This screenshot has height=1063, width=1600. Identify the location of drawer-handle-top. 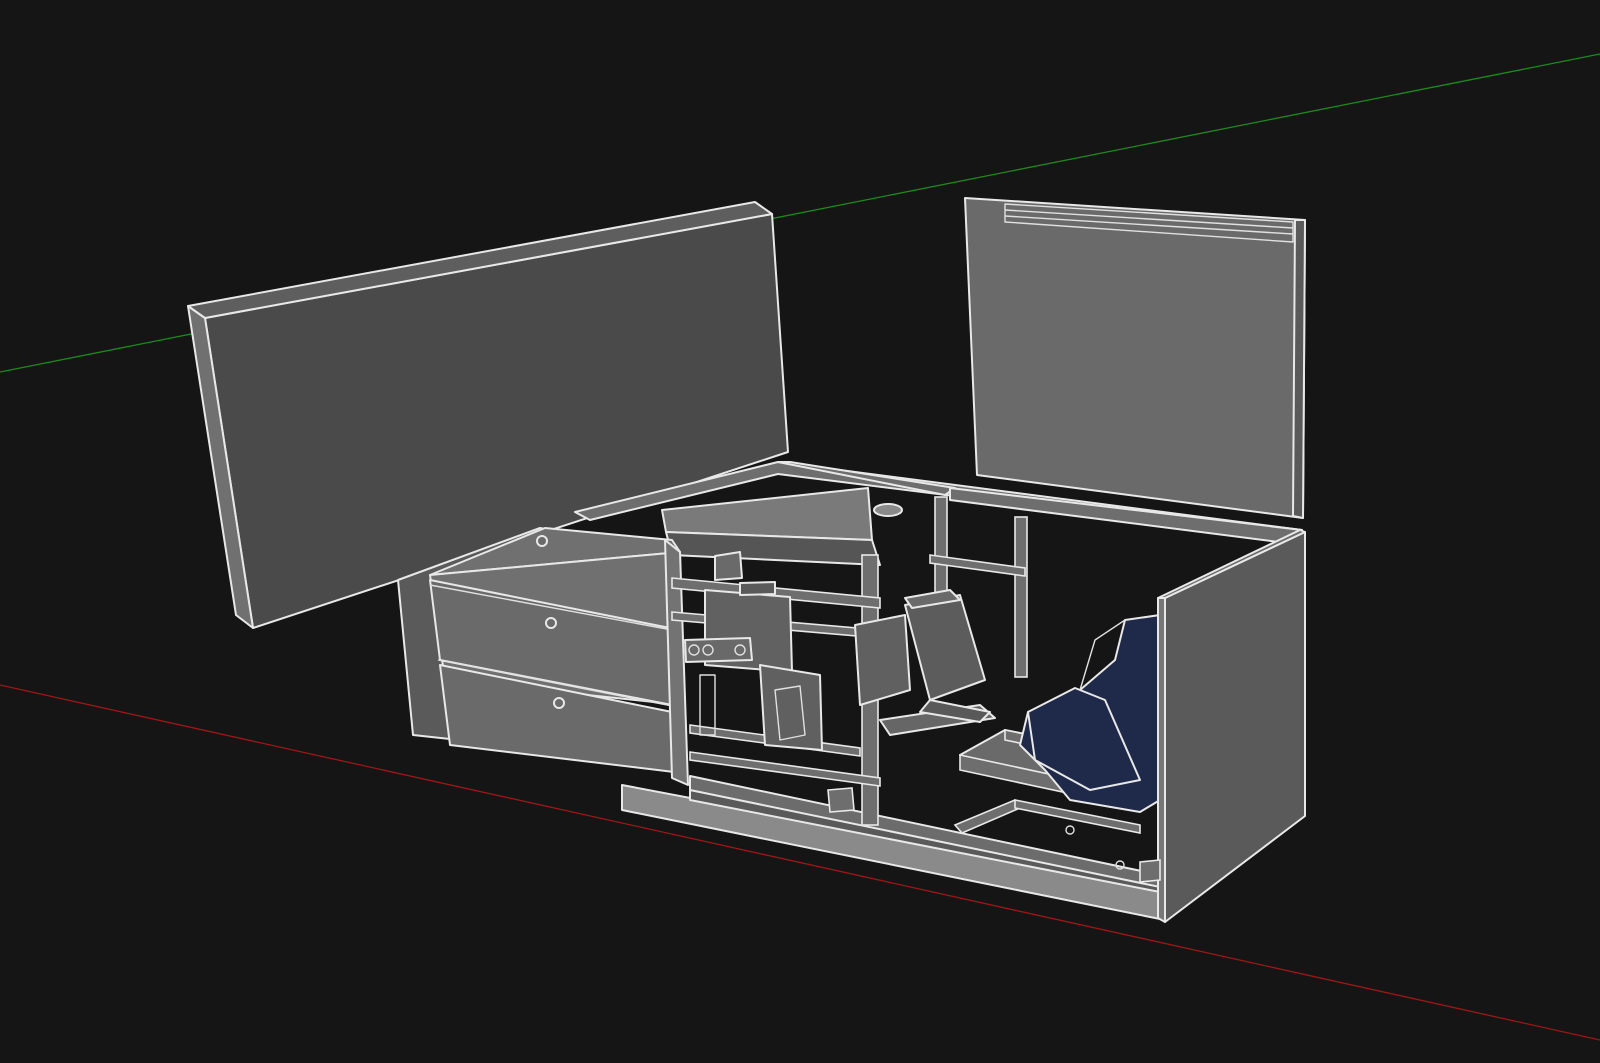
(542, 541).